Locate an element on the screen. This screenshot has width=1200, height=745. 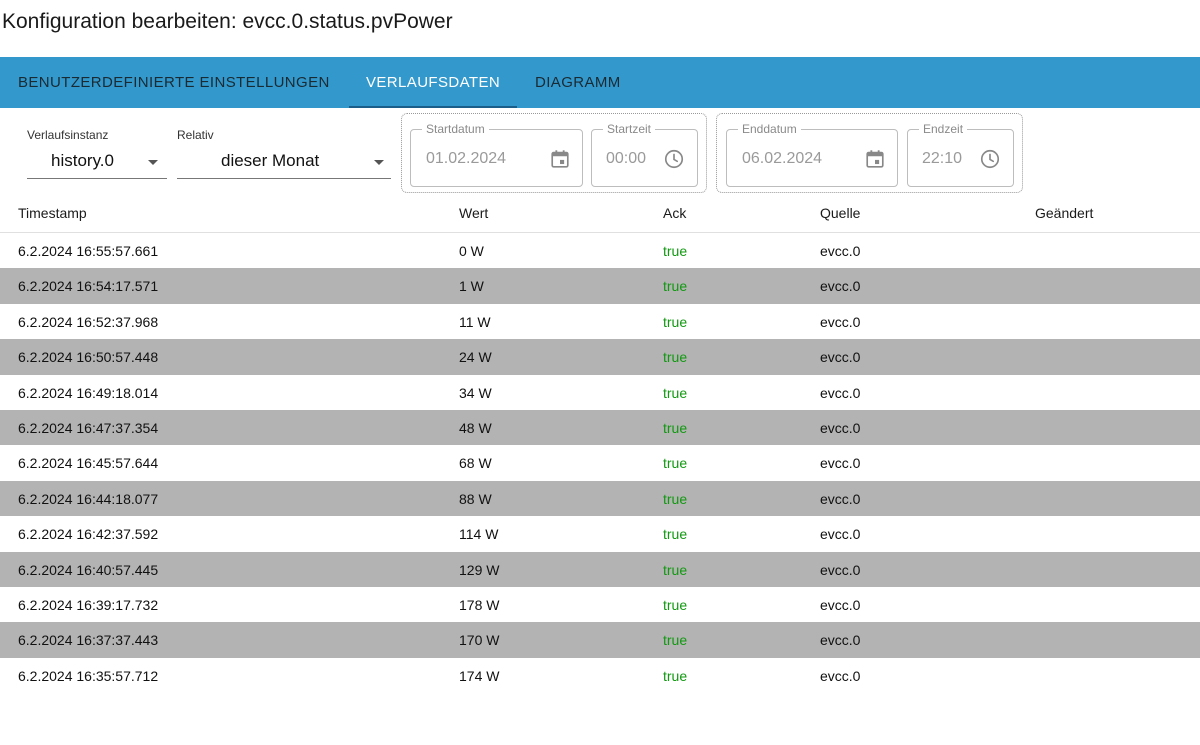
cell-value: 68 W is located at coordinates (475, 463).